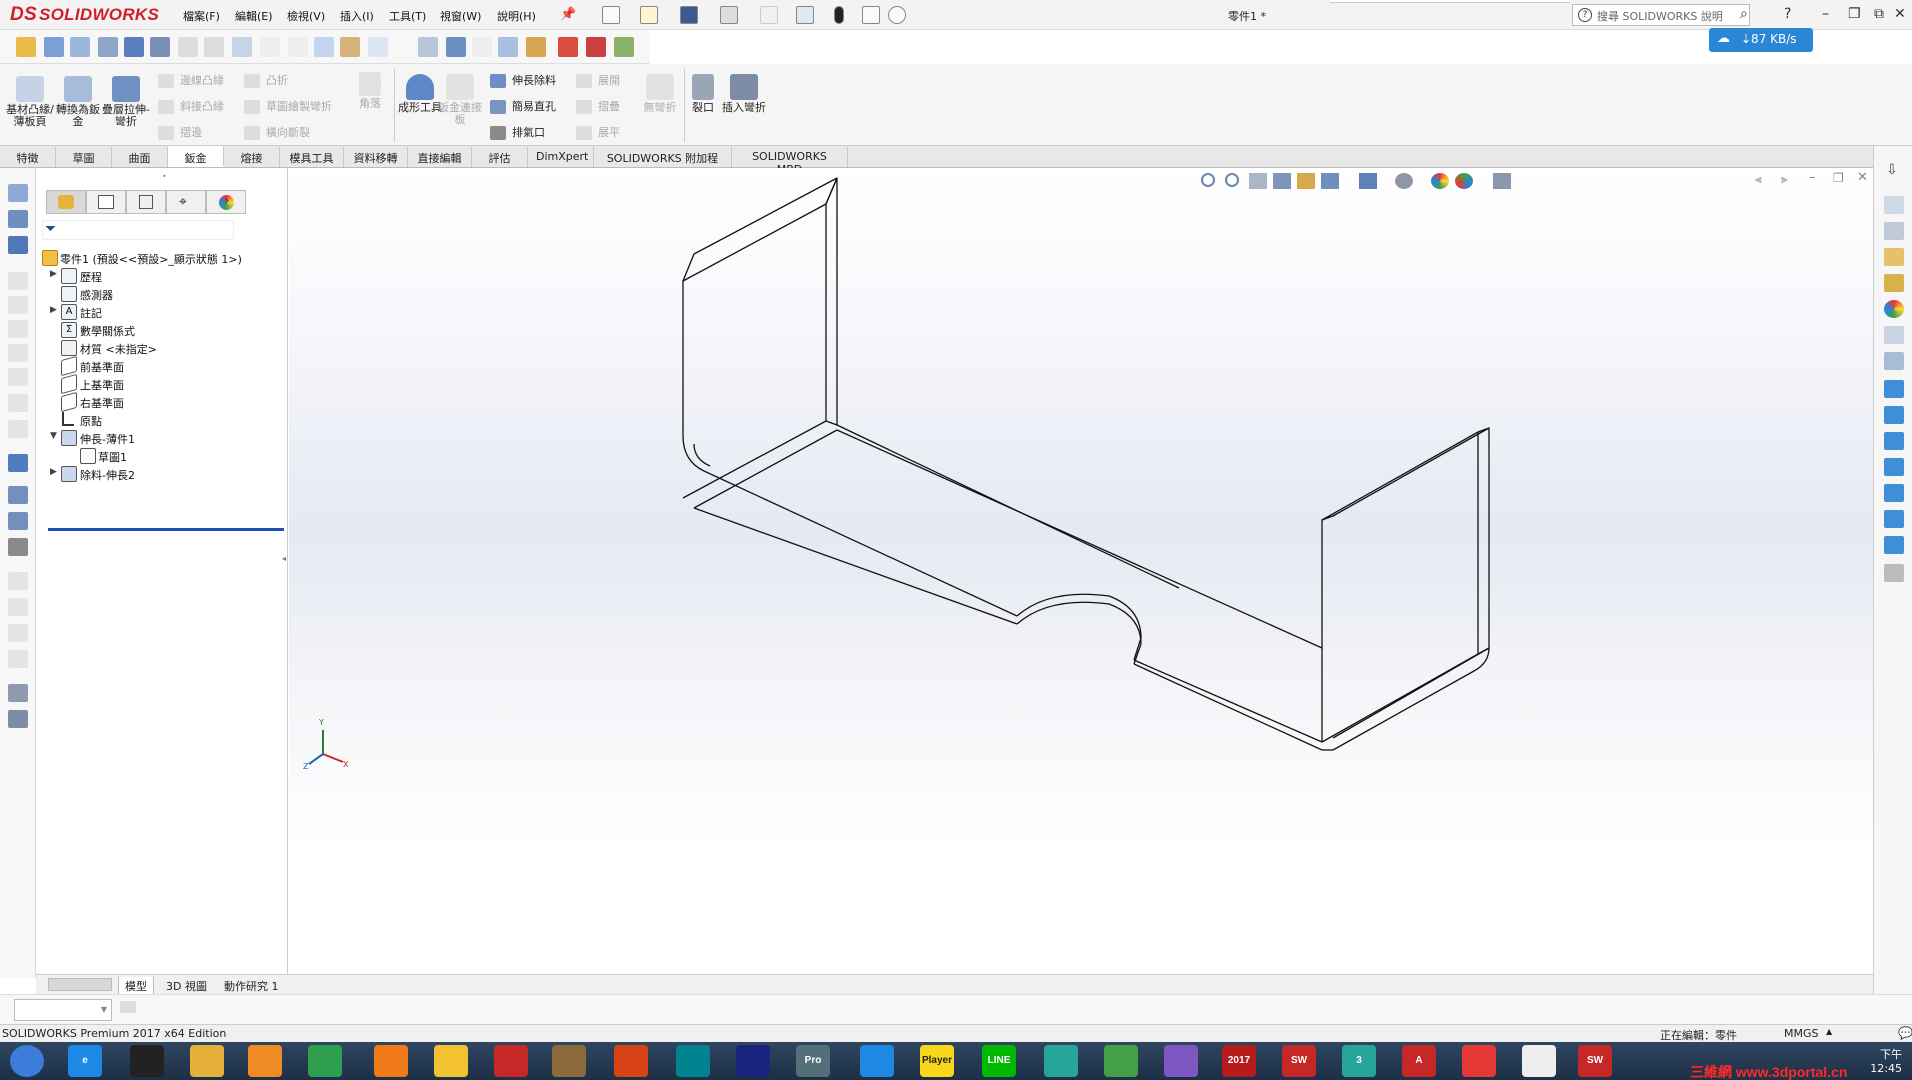 The height and width of the screenshot is (1080, 1912). I want to click on tree-root: 零件1 (預設<<預設>_顯示狀態 1>), so click(161, 258).